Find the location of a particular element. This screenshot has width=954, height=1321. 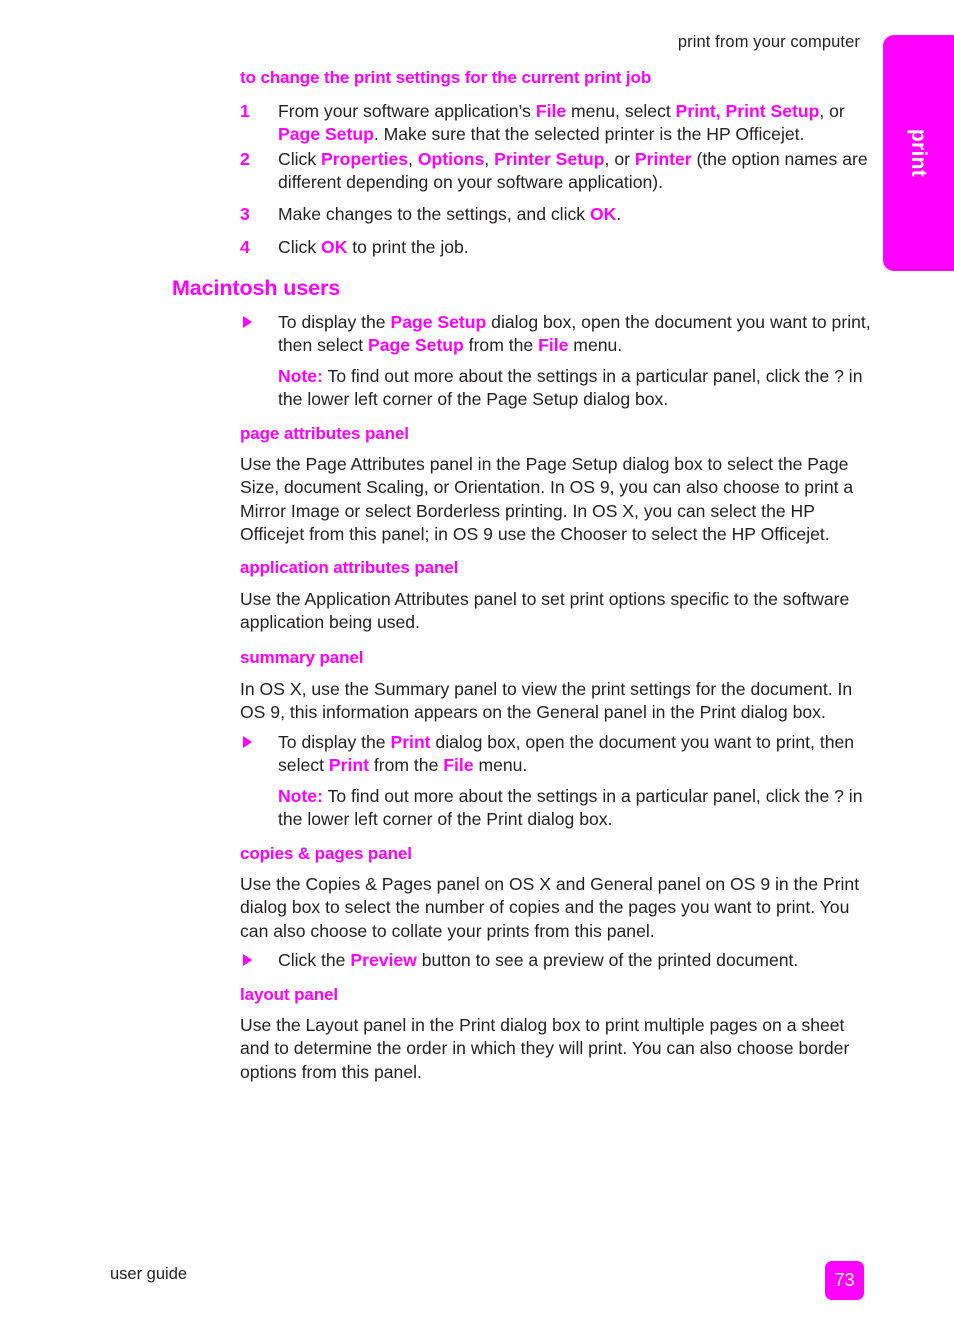

step-number: 2 is located at coordinates (245, 159).